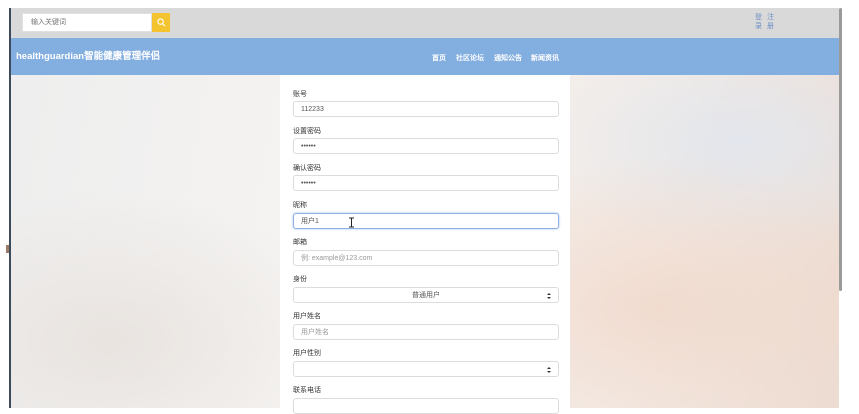  Describe the element at coordinates (300, 242) in the screenshot. I see `email-label: 邮箱` at that location.